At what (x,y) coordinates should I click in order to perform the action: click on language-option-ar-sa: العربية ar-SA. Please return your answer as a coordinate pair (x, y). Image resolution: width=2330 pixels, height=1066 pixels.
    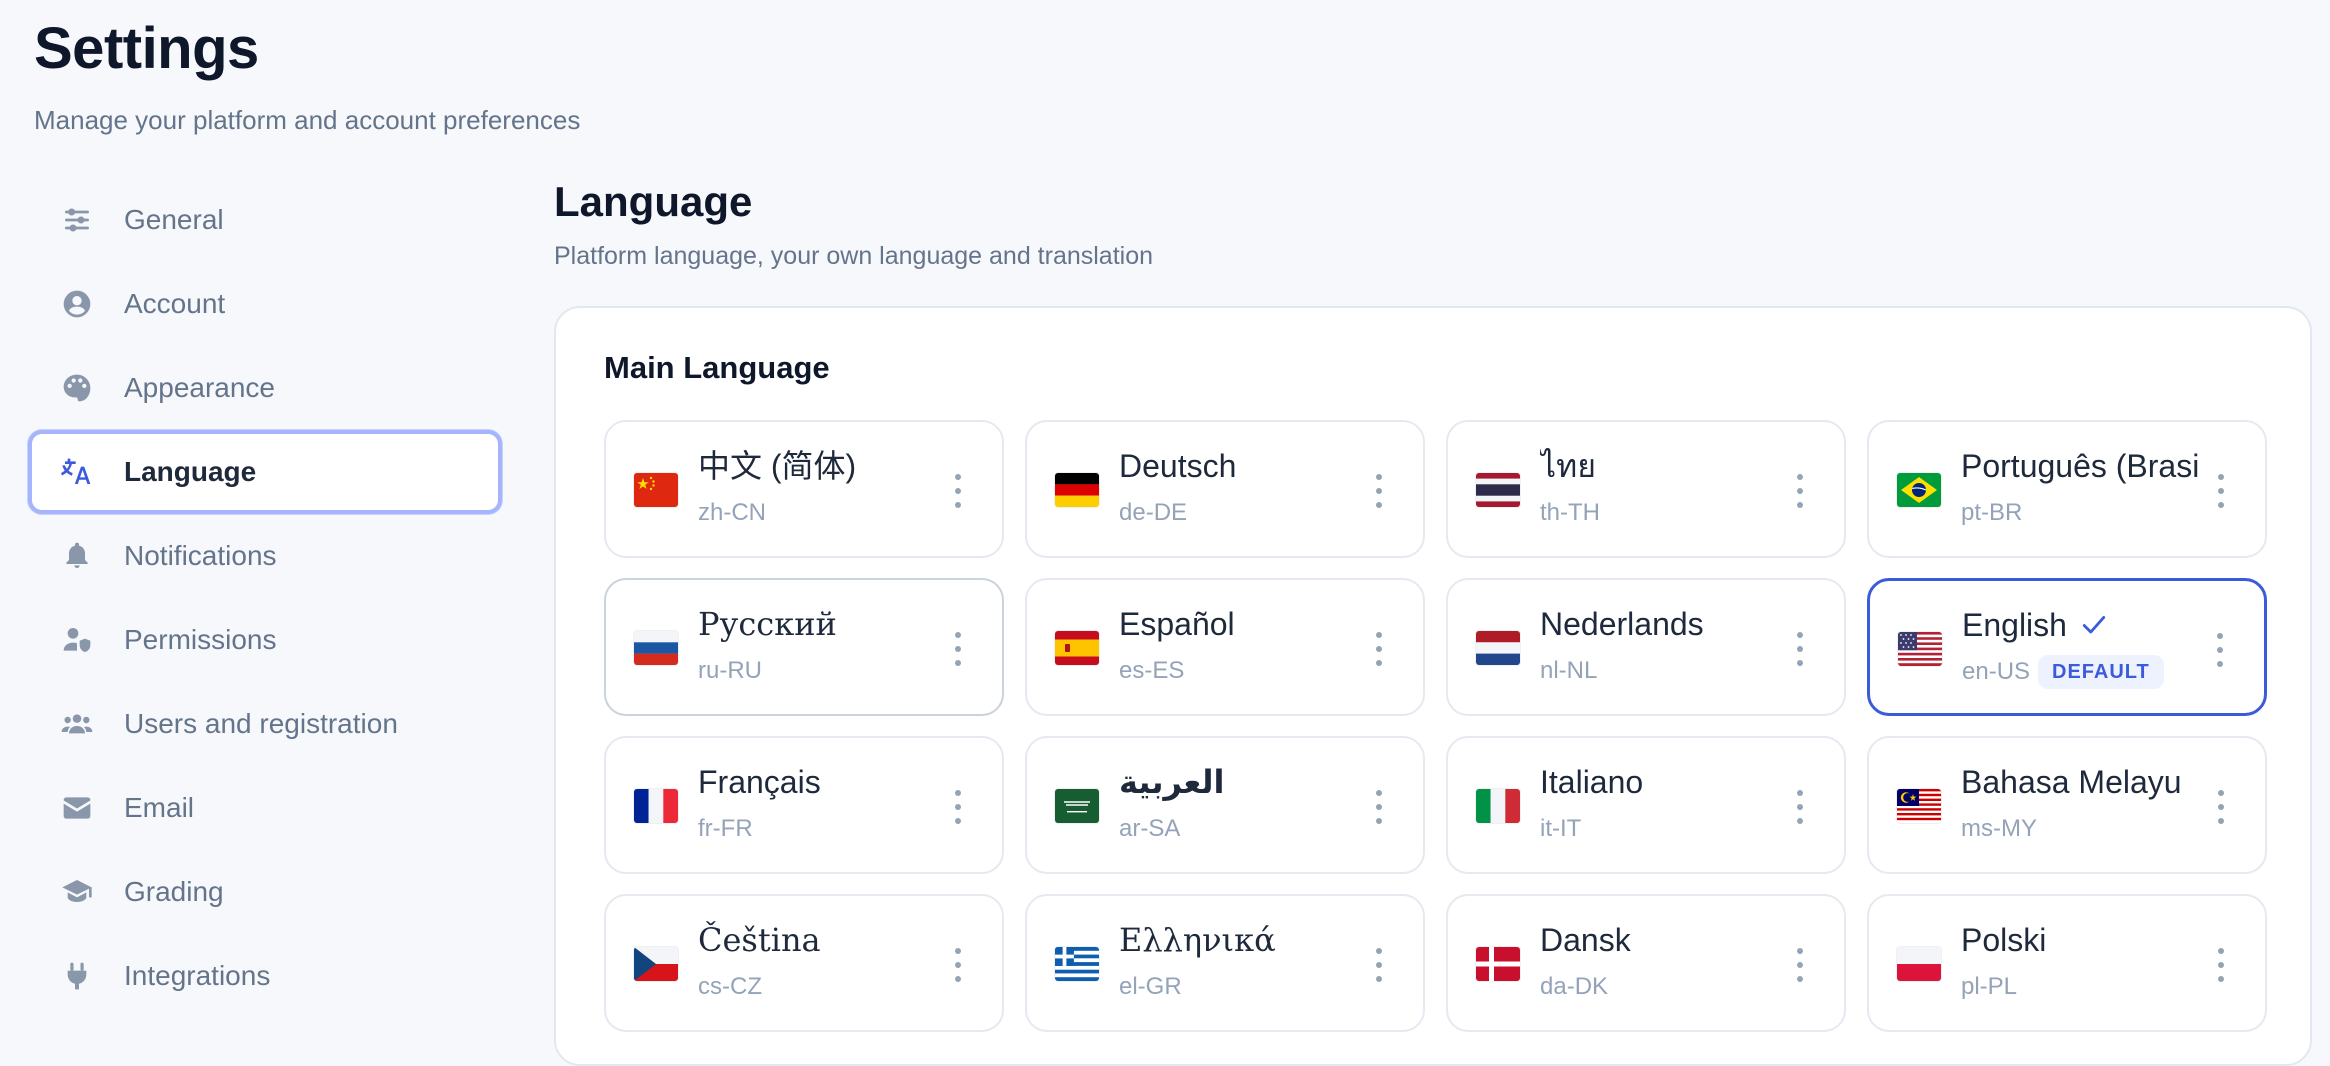
    Looking at the image, I should click on (1225, 805).